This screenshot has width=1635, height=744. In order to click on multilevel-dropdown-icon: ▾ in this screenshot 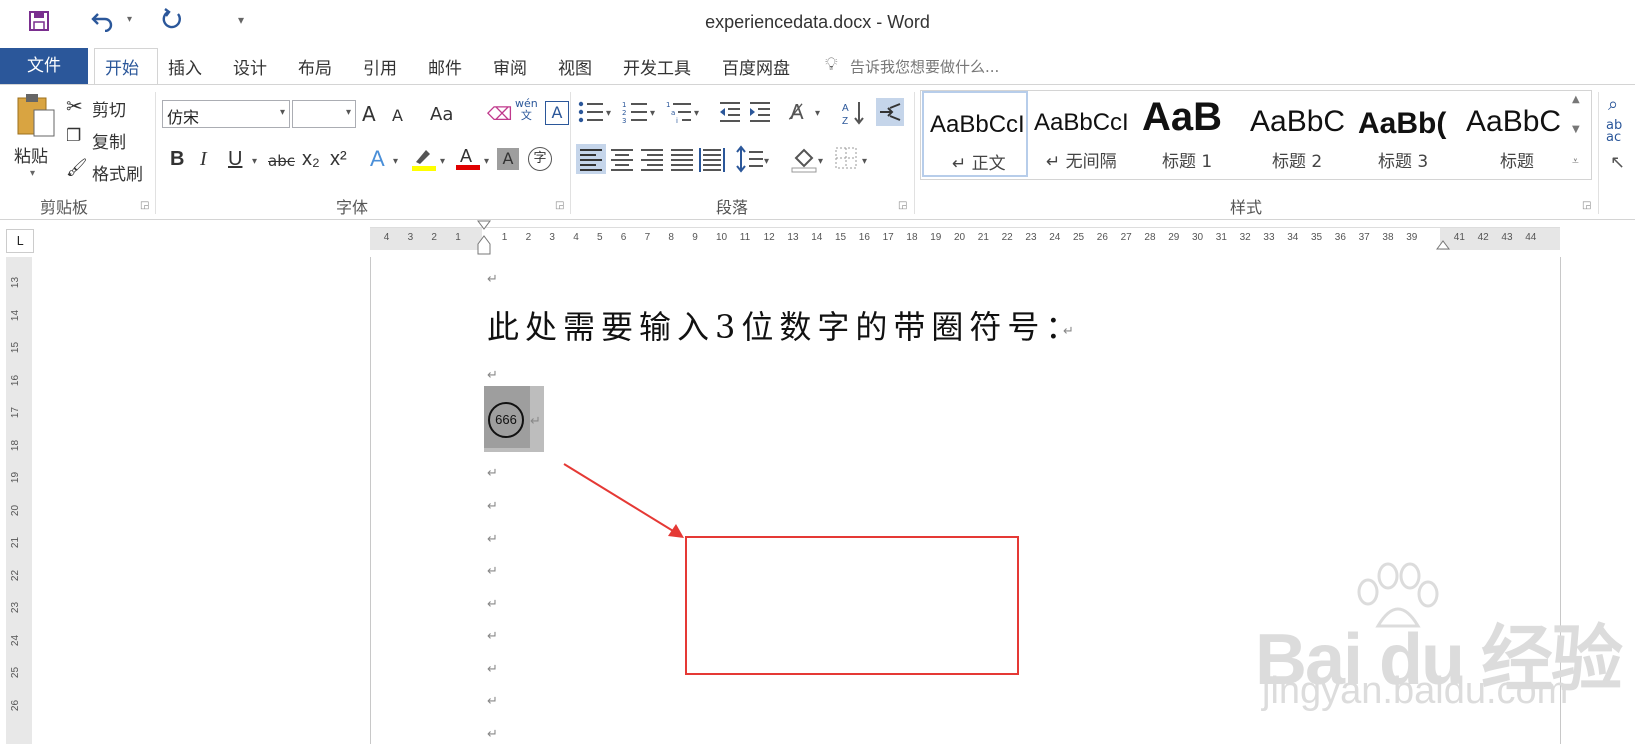, I will do `click(696, 113)`.